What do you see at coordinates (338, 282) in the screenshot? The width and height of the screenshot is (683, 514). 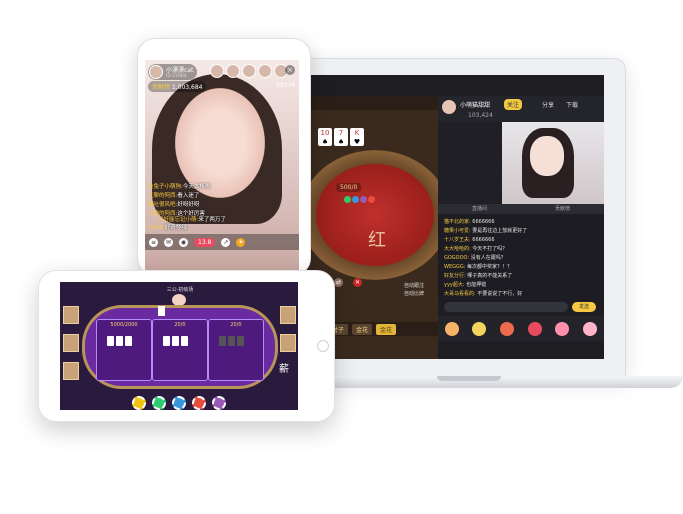 I see `compare-icon: ⇄` at bounding box center [338, 282].